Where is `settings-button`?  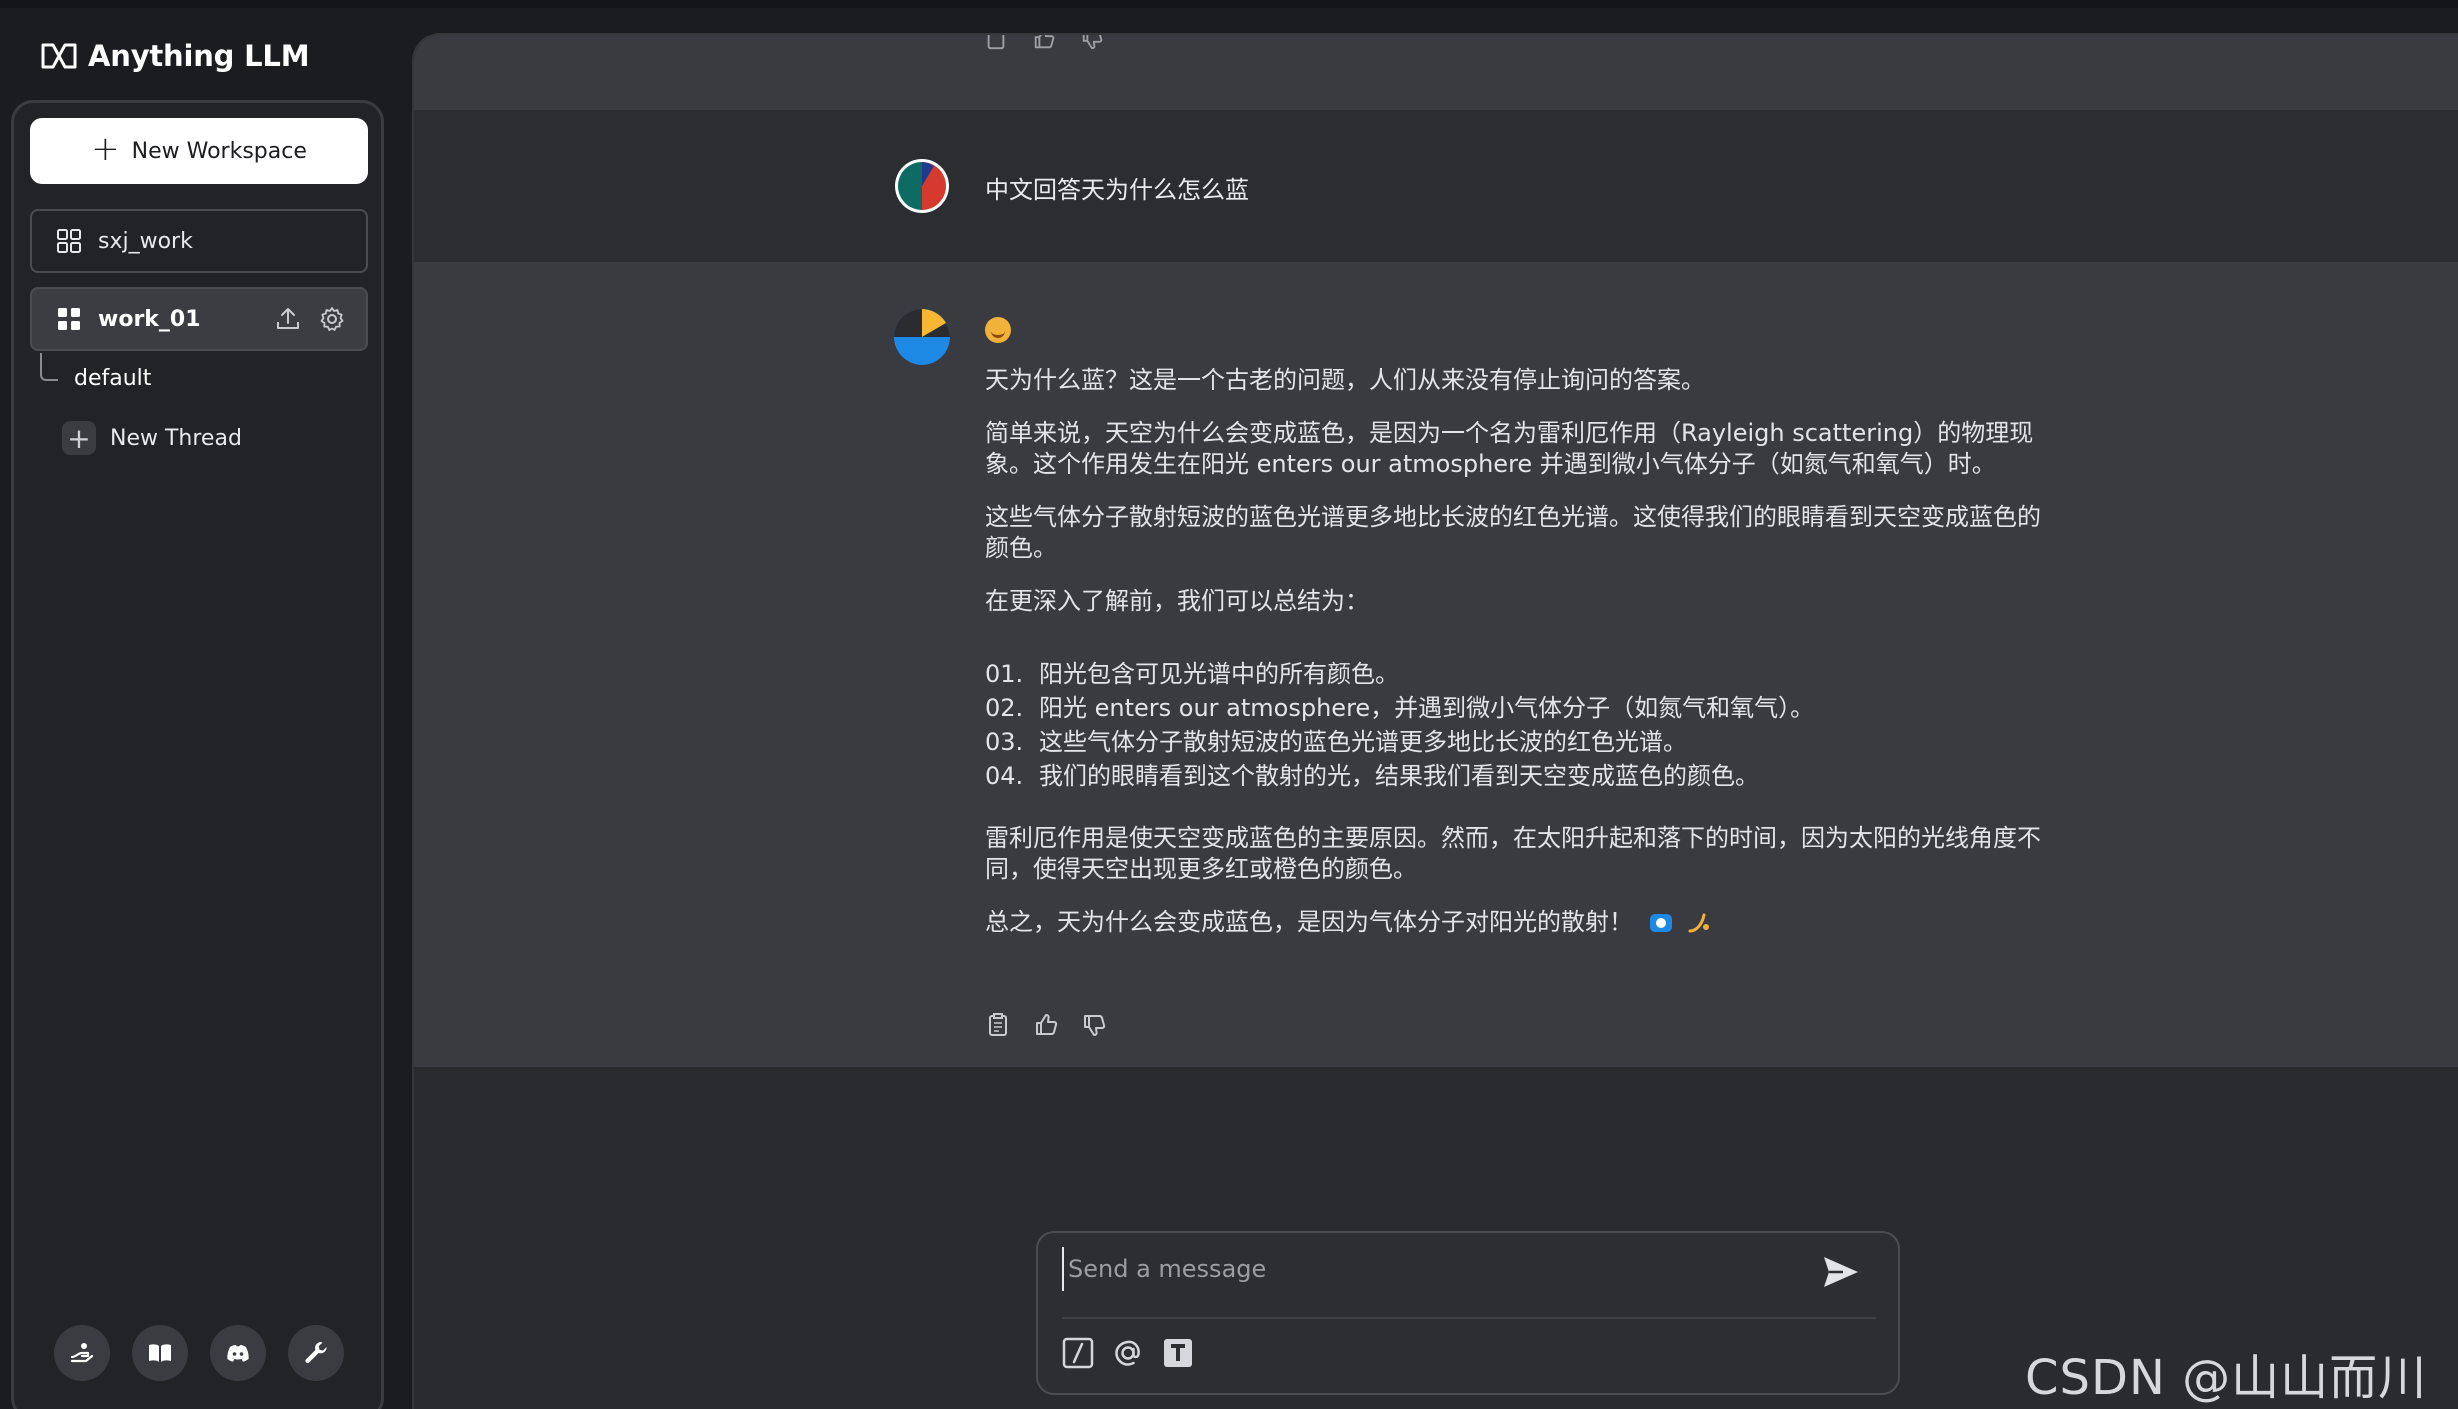 settings-button is located at coordinates (316, 1353).